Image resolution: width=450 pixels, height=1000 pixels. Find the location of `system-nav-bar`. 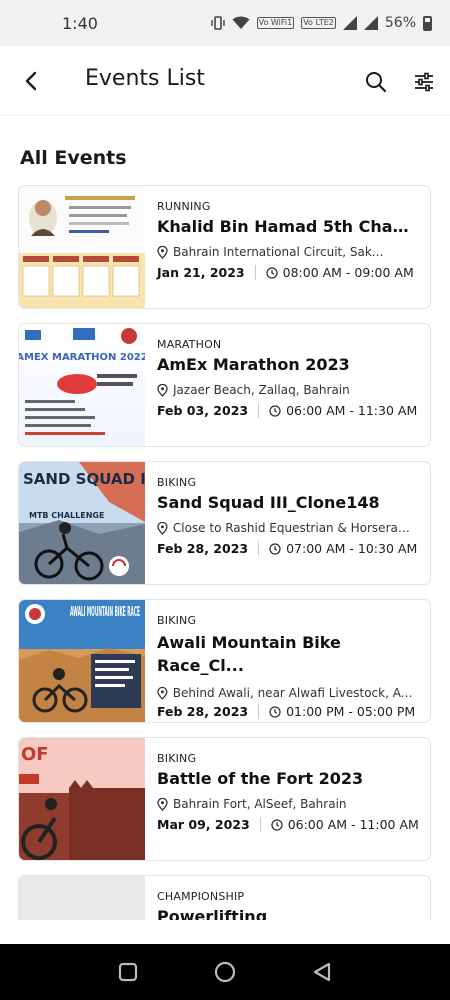

system-nav-bar is located at coordinates (225, 972).